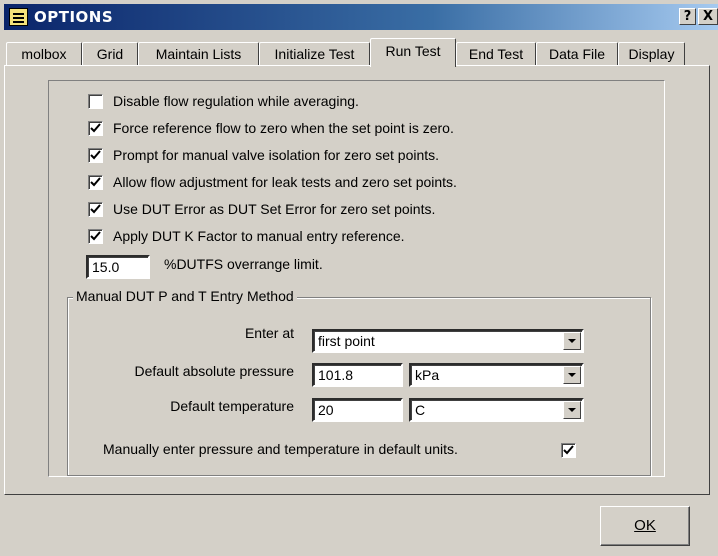 The image size is (718, 556). Describe the element at coordinates (496, 375) in the screenshot. I see `pressure-unit-select: kPa` at that location.